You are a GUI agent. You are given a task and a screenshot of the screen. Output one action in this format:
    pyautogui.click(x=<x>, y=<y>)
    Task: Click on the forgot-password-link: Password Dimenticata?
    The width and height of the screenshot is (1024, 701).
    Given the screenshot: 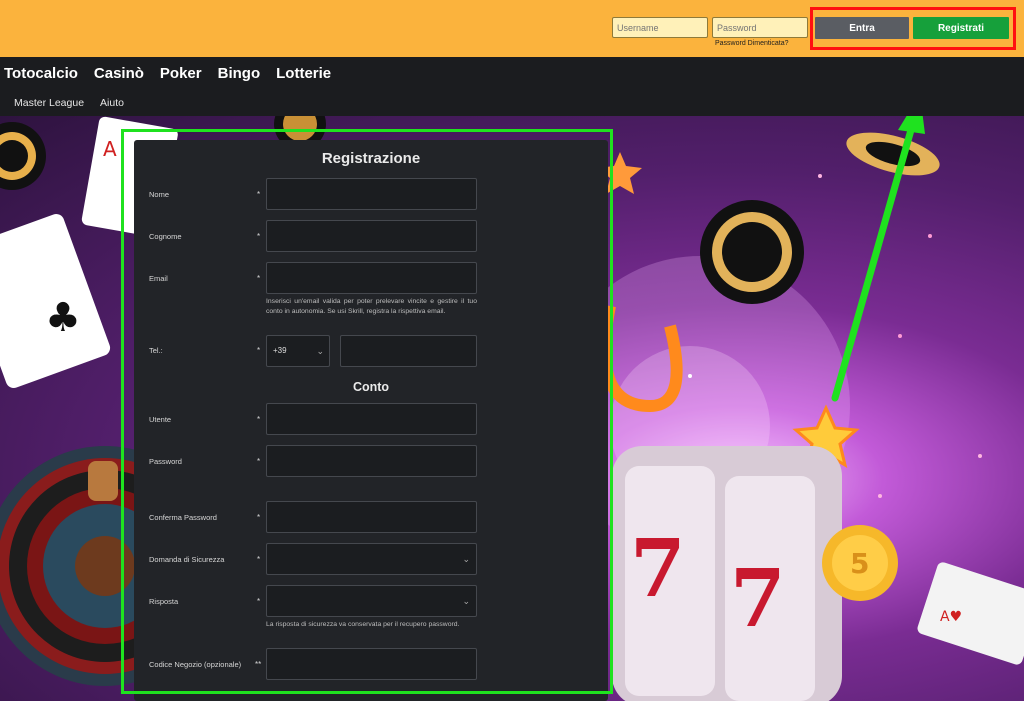 What is the action you would take?
    pyautogui.click(x=752, y=43)
    